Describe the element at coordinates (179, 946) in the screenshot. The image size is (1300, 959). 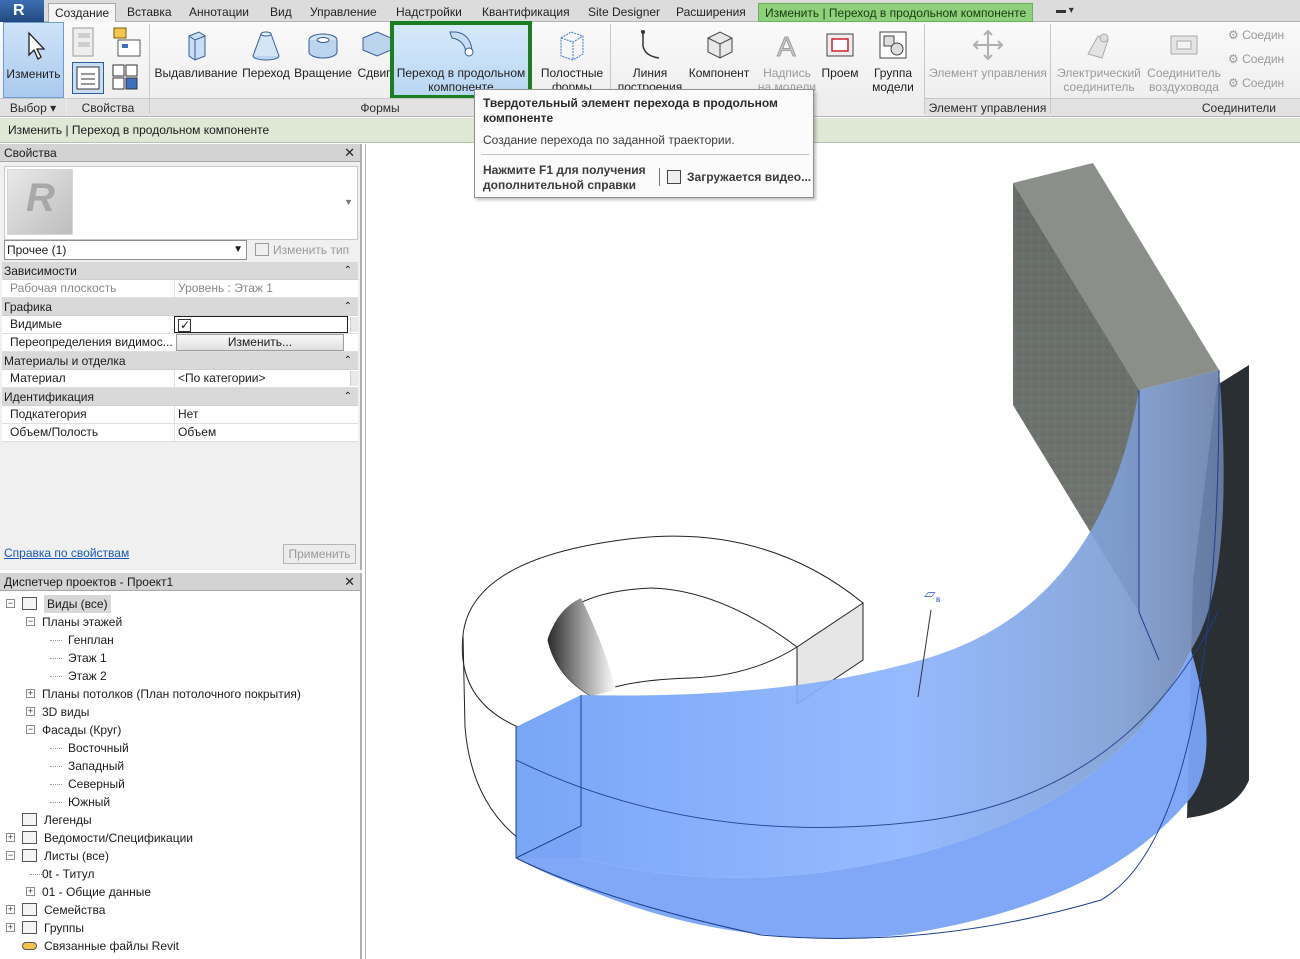
I see `tree-node: Связанные файлы Revit` at that location.